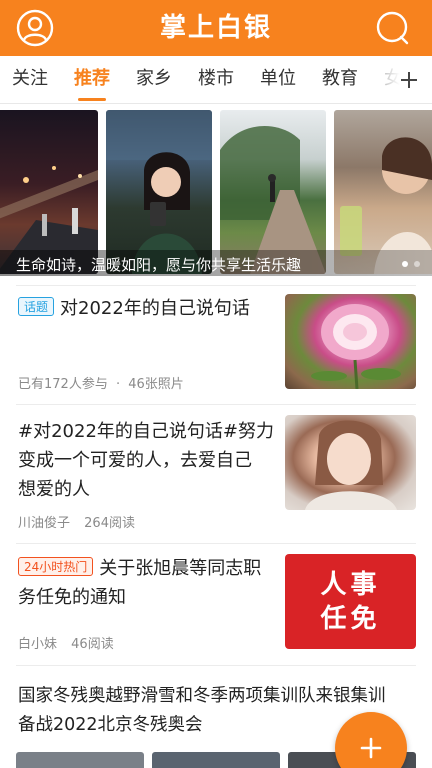  I want to click on title-line-3: 想爱的人, so click(54, 489).